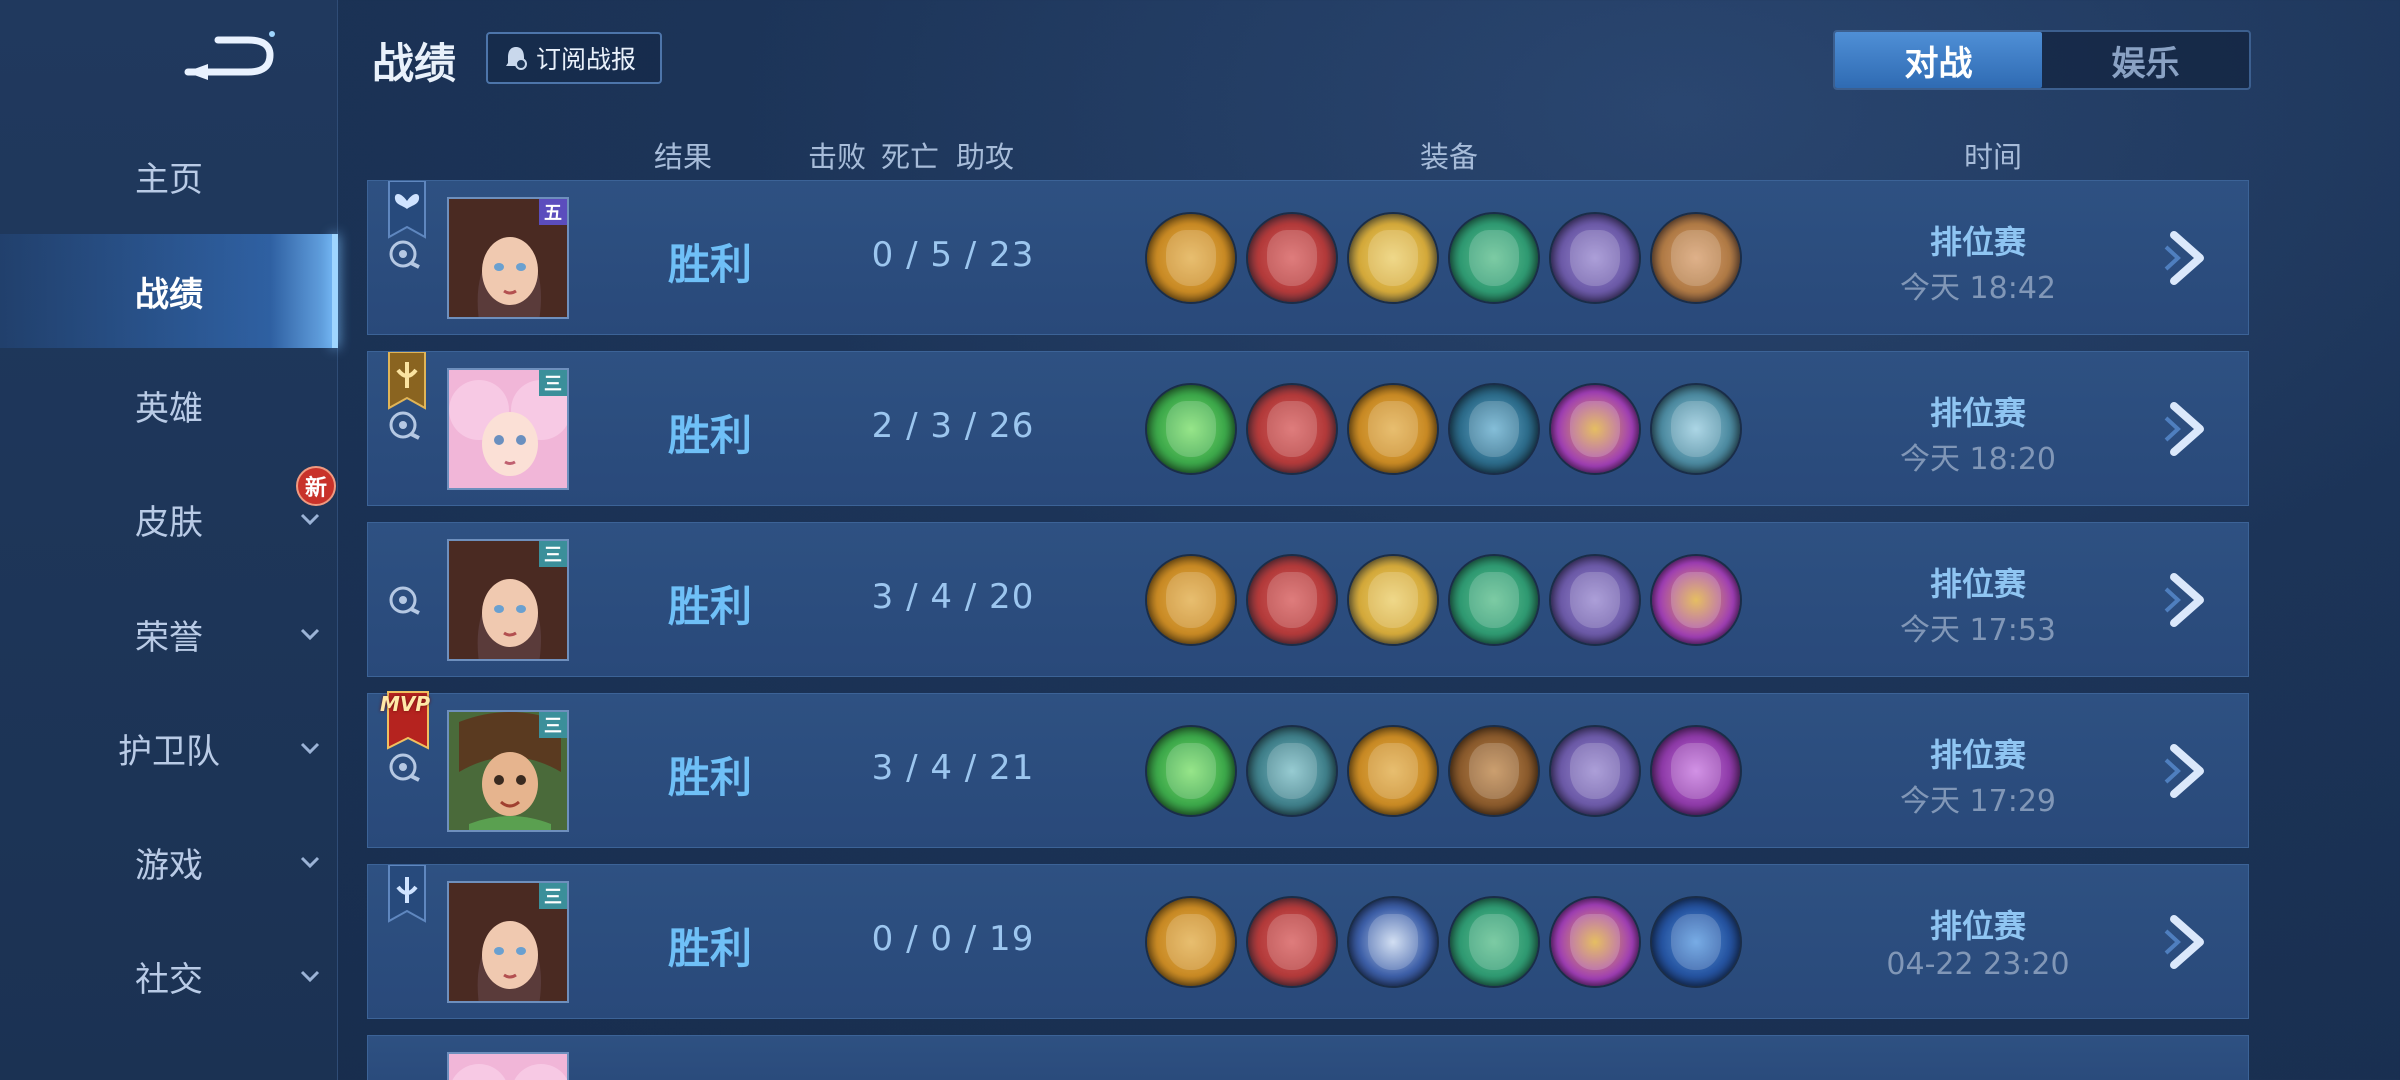 Image resolution: width=2400 pixels, height=1080 pixels. I want to click on match-row: 五 胜利 0 / 5 / 23 排位赛 今天 18:42, so click(1308, 257).